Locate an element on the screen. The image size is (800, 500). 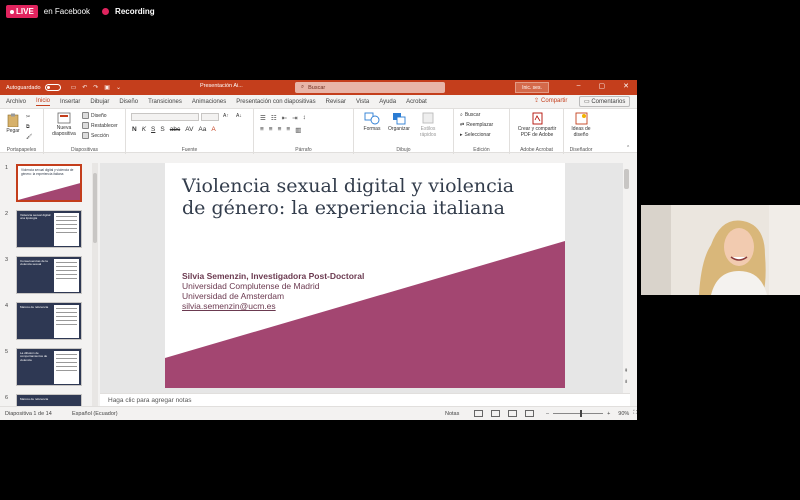
minimize-icon: – is located at coordinates (579, 86).